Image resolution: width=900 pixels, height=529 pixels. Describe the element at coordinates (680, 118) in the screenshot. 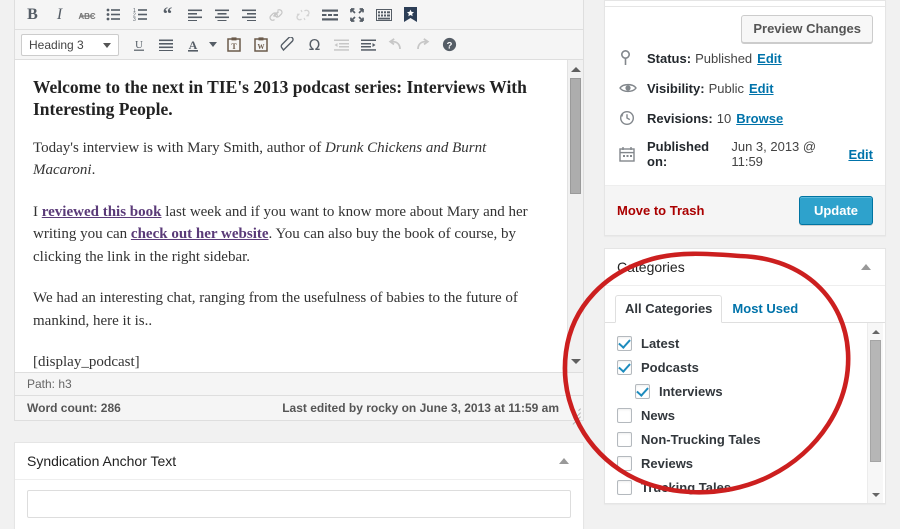

I see `revisions-label: Revisions:` at that location.